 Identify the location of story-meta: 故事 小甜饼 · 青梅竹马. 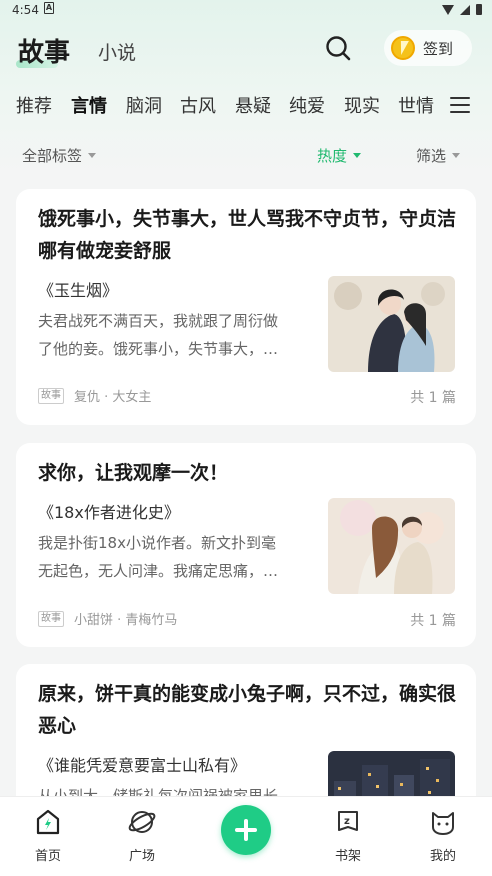
(107, 618).